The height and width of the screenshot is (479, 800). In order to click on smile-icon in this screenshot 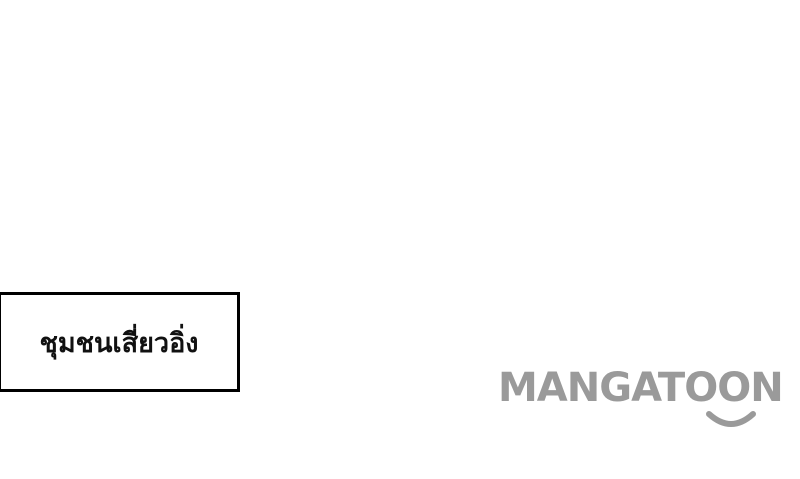, I will do `click(731, 419)`.